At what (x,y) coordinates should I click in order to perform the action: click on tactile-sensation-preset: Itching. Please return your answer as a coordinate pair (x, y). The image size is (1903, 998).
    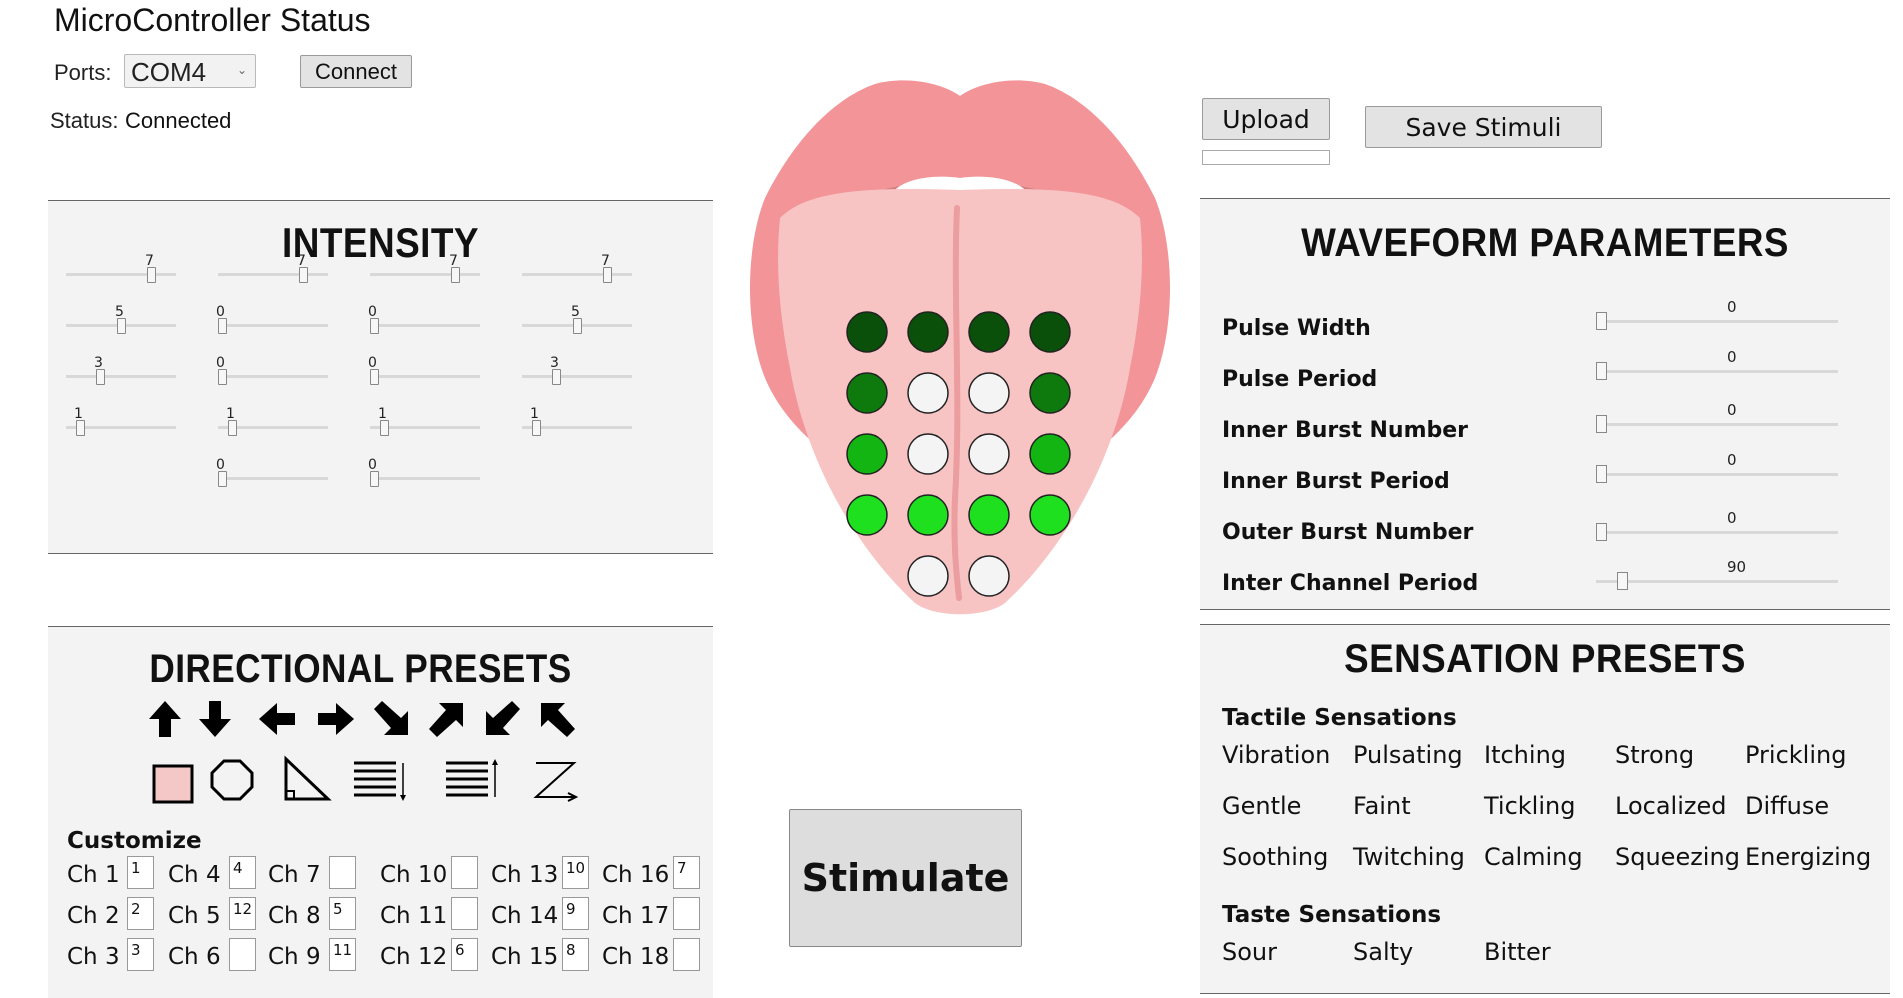
    Looking at the image, I should click on (1525, 755).